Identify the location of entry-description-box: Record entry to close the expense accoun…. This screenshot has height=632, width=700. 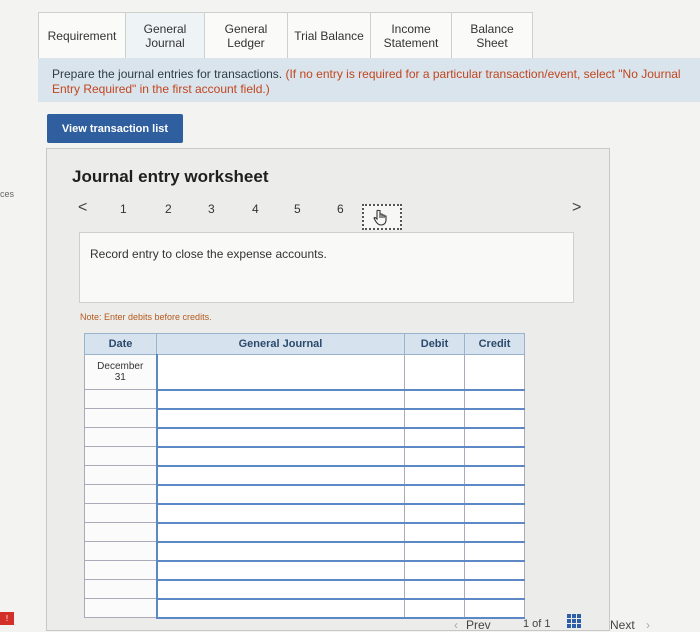
(326, 267).